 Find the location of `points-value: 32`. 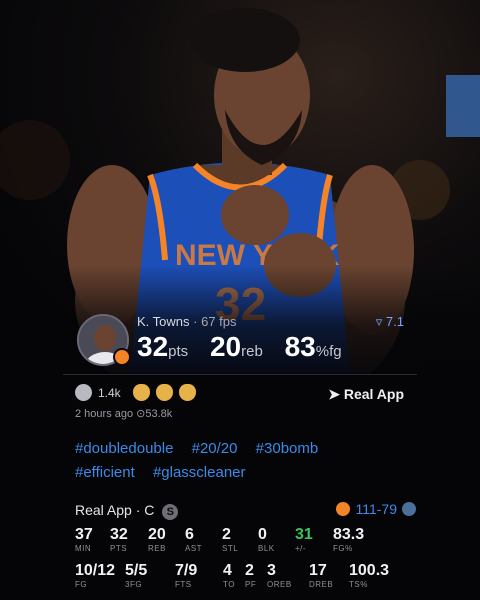

points-value: 32 is located at coordinates (153, 346).